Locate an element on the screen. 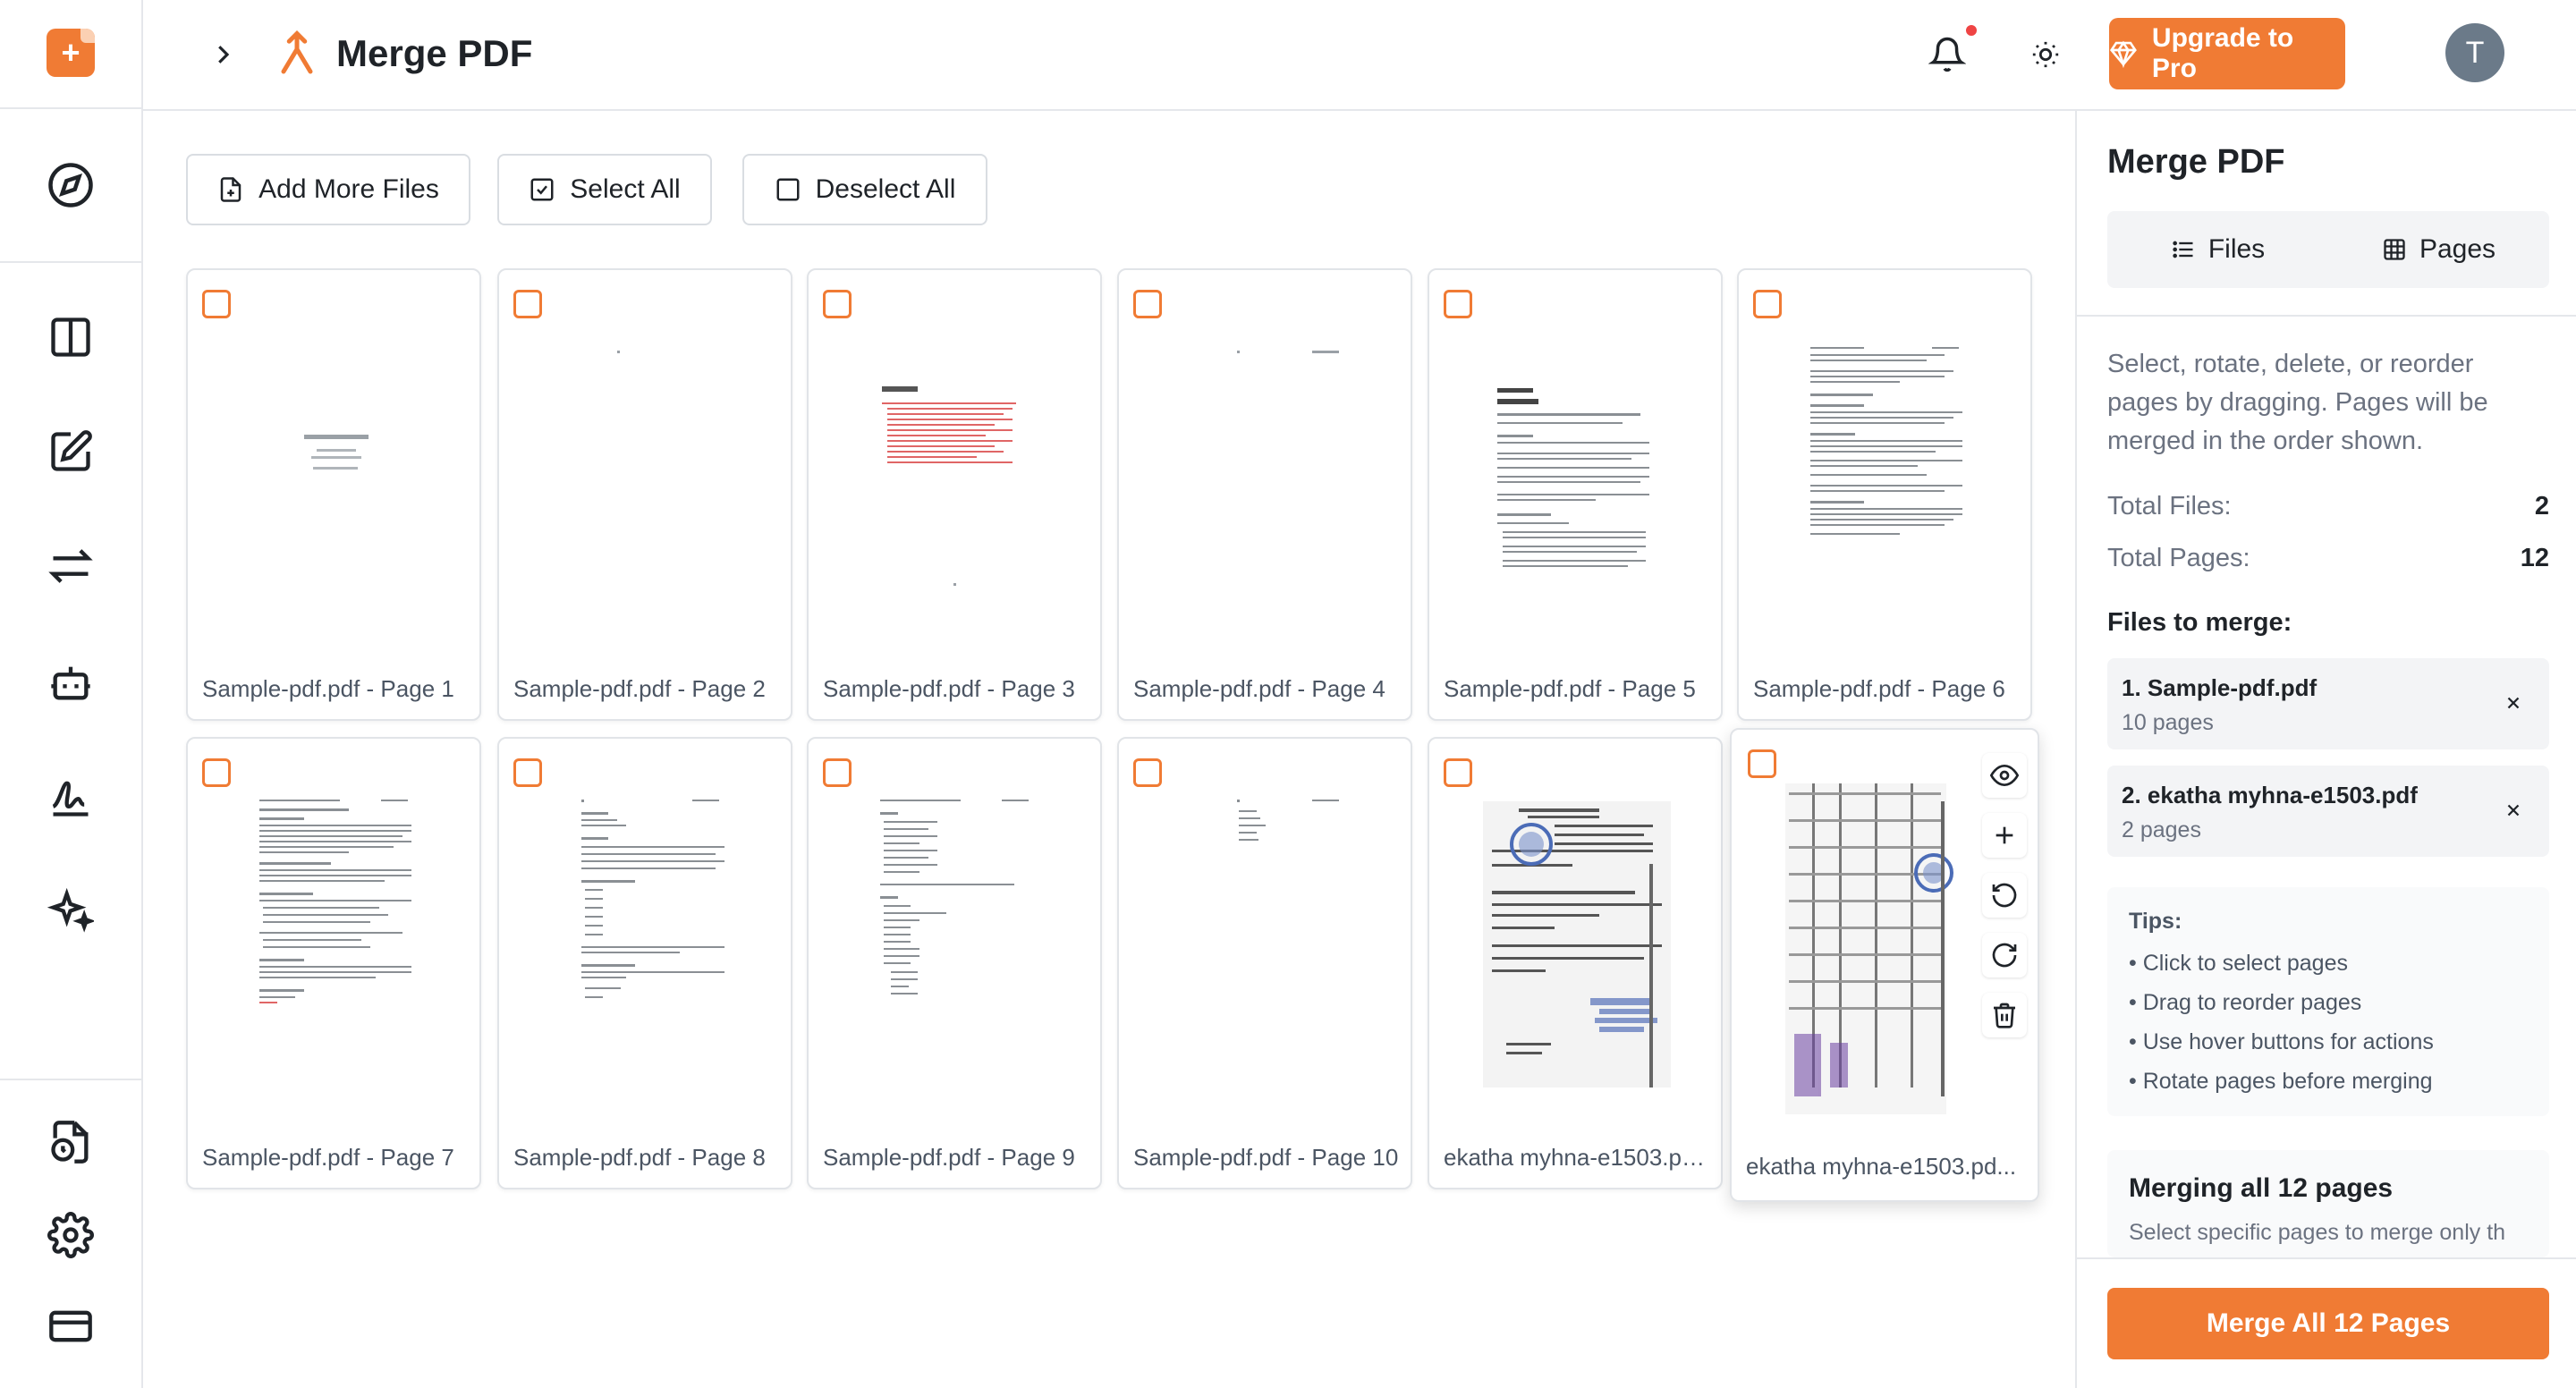 This screenshot has height=1388, width=2576. upgrade-button: Upgrade to Pro is located at coordinates (2227, 54).